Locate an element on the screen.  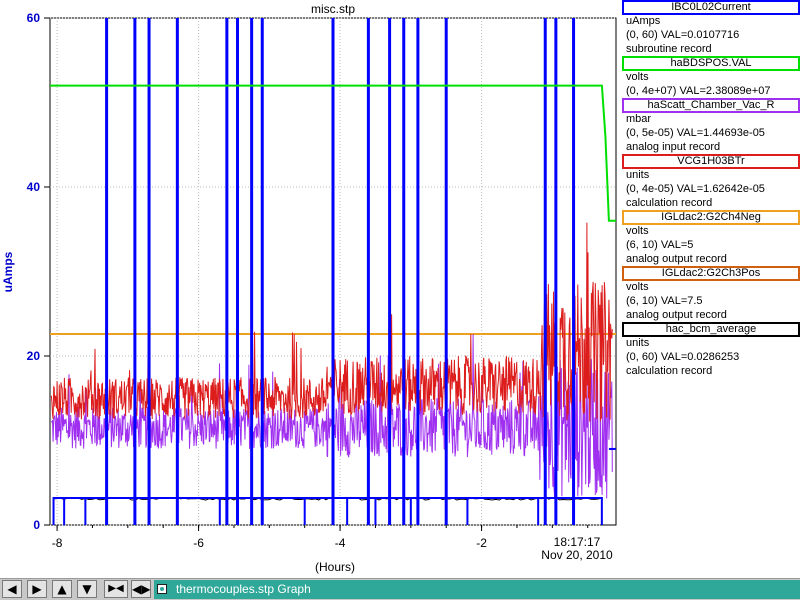
legend-series-name: haBDSPOS.VAL is located at coordinates (711, 63).